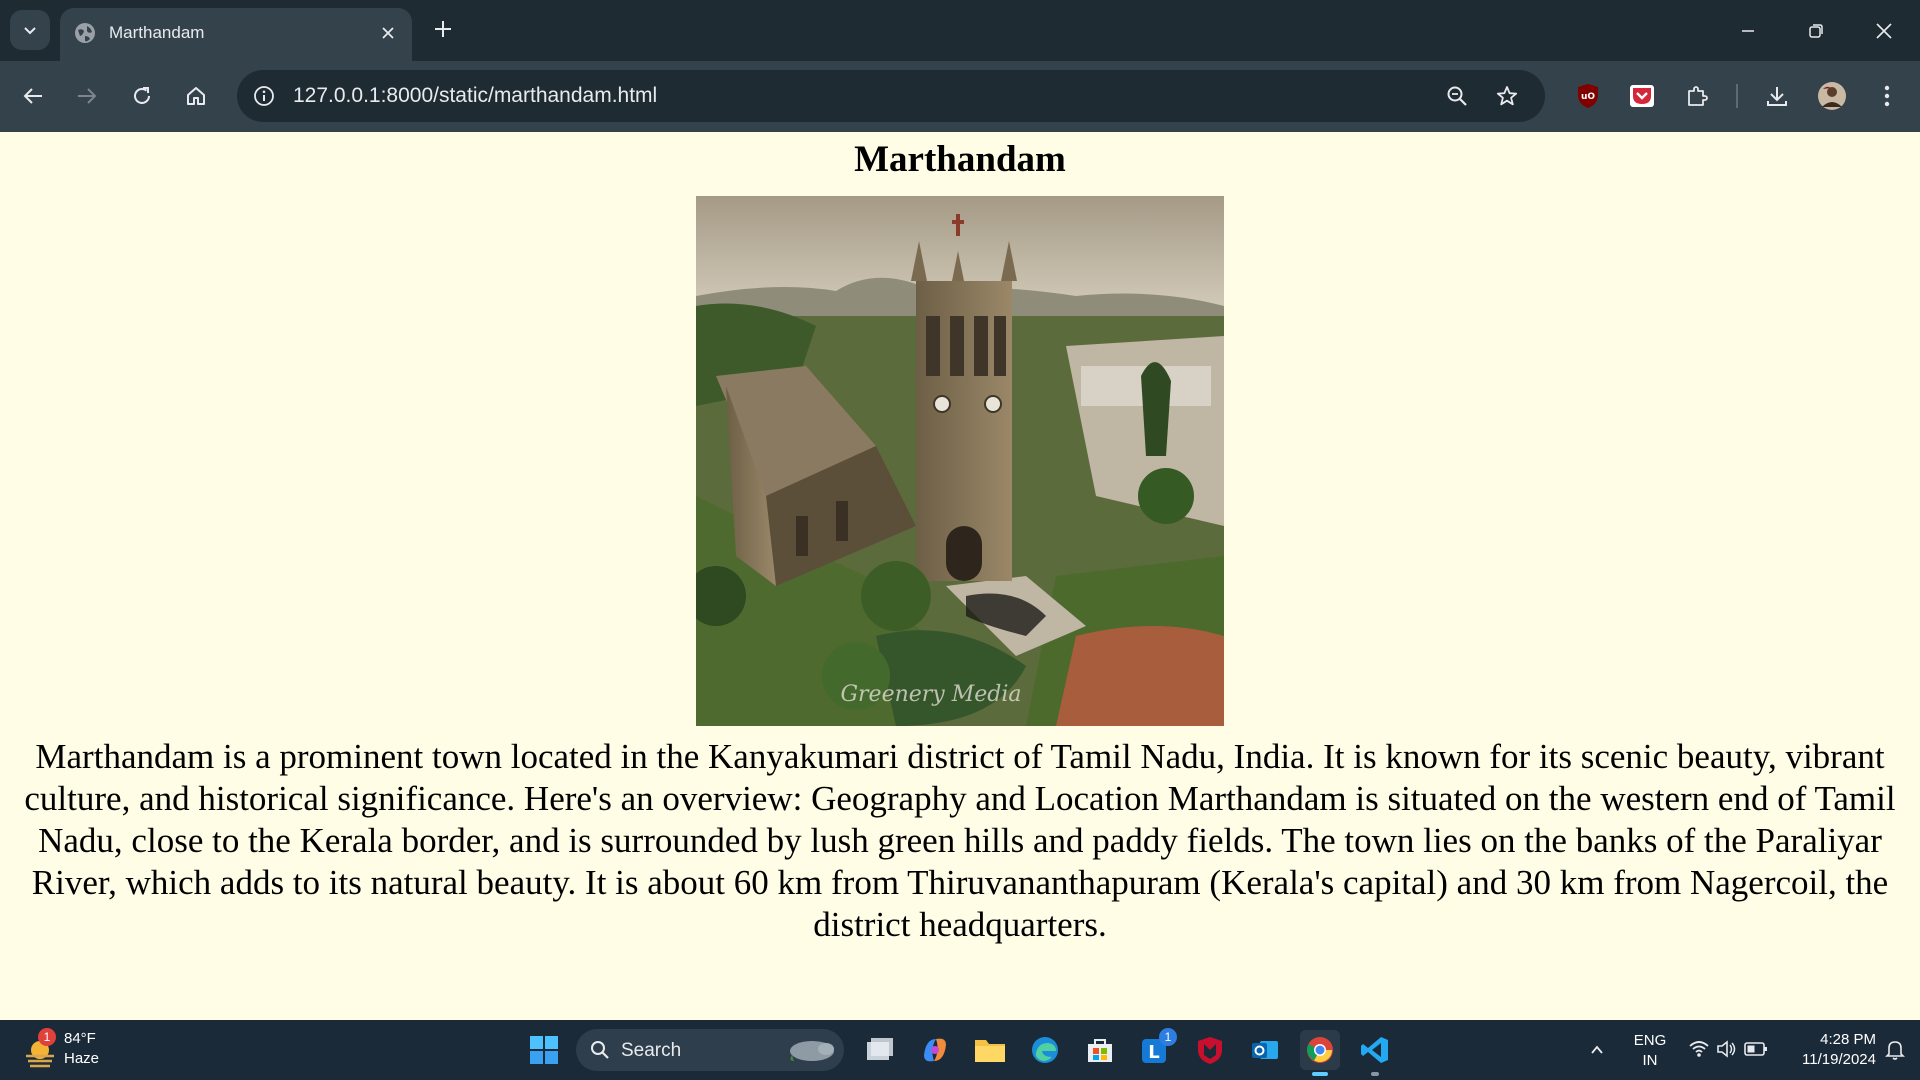 The width and height of the screenshot is (1920, 1080). I want to click on weather-temperature: 84°F, so click(80, 1038).